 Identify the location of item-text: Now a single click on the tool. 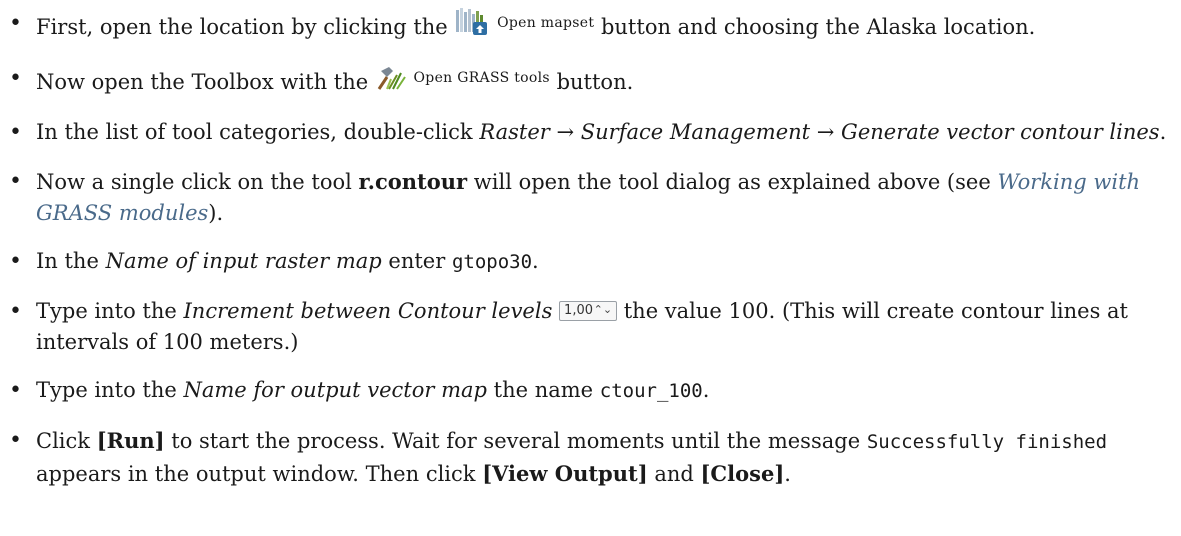
(194, 181).